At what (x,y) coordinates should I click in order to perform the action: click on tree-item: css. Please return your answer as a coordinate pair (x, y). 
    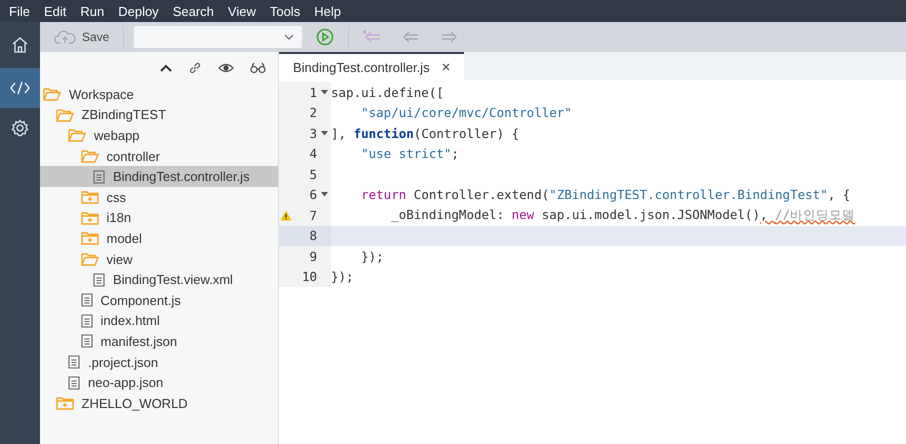
    Looking at the image, I should click on (159, 197).